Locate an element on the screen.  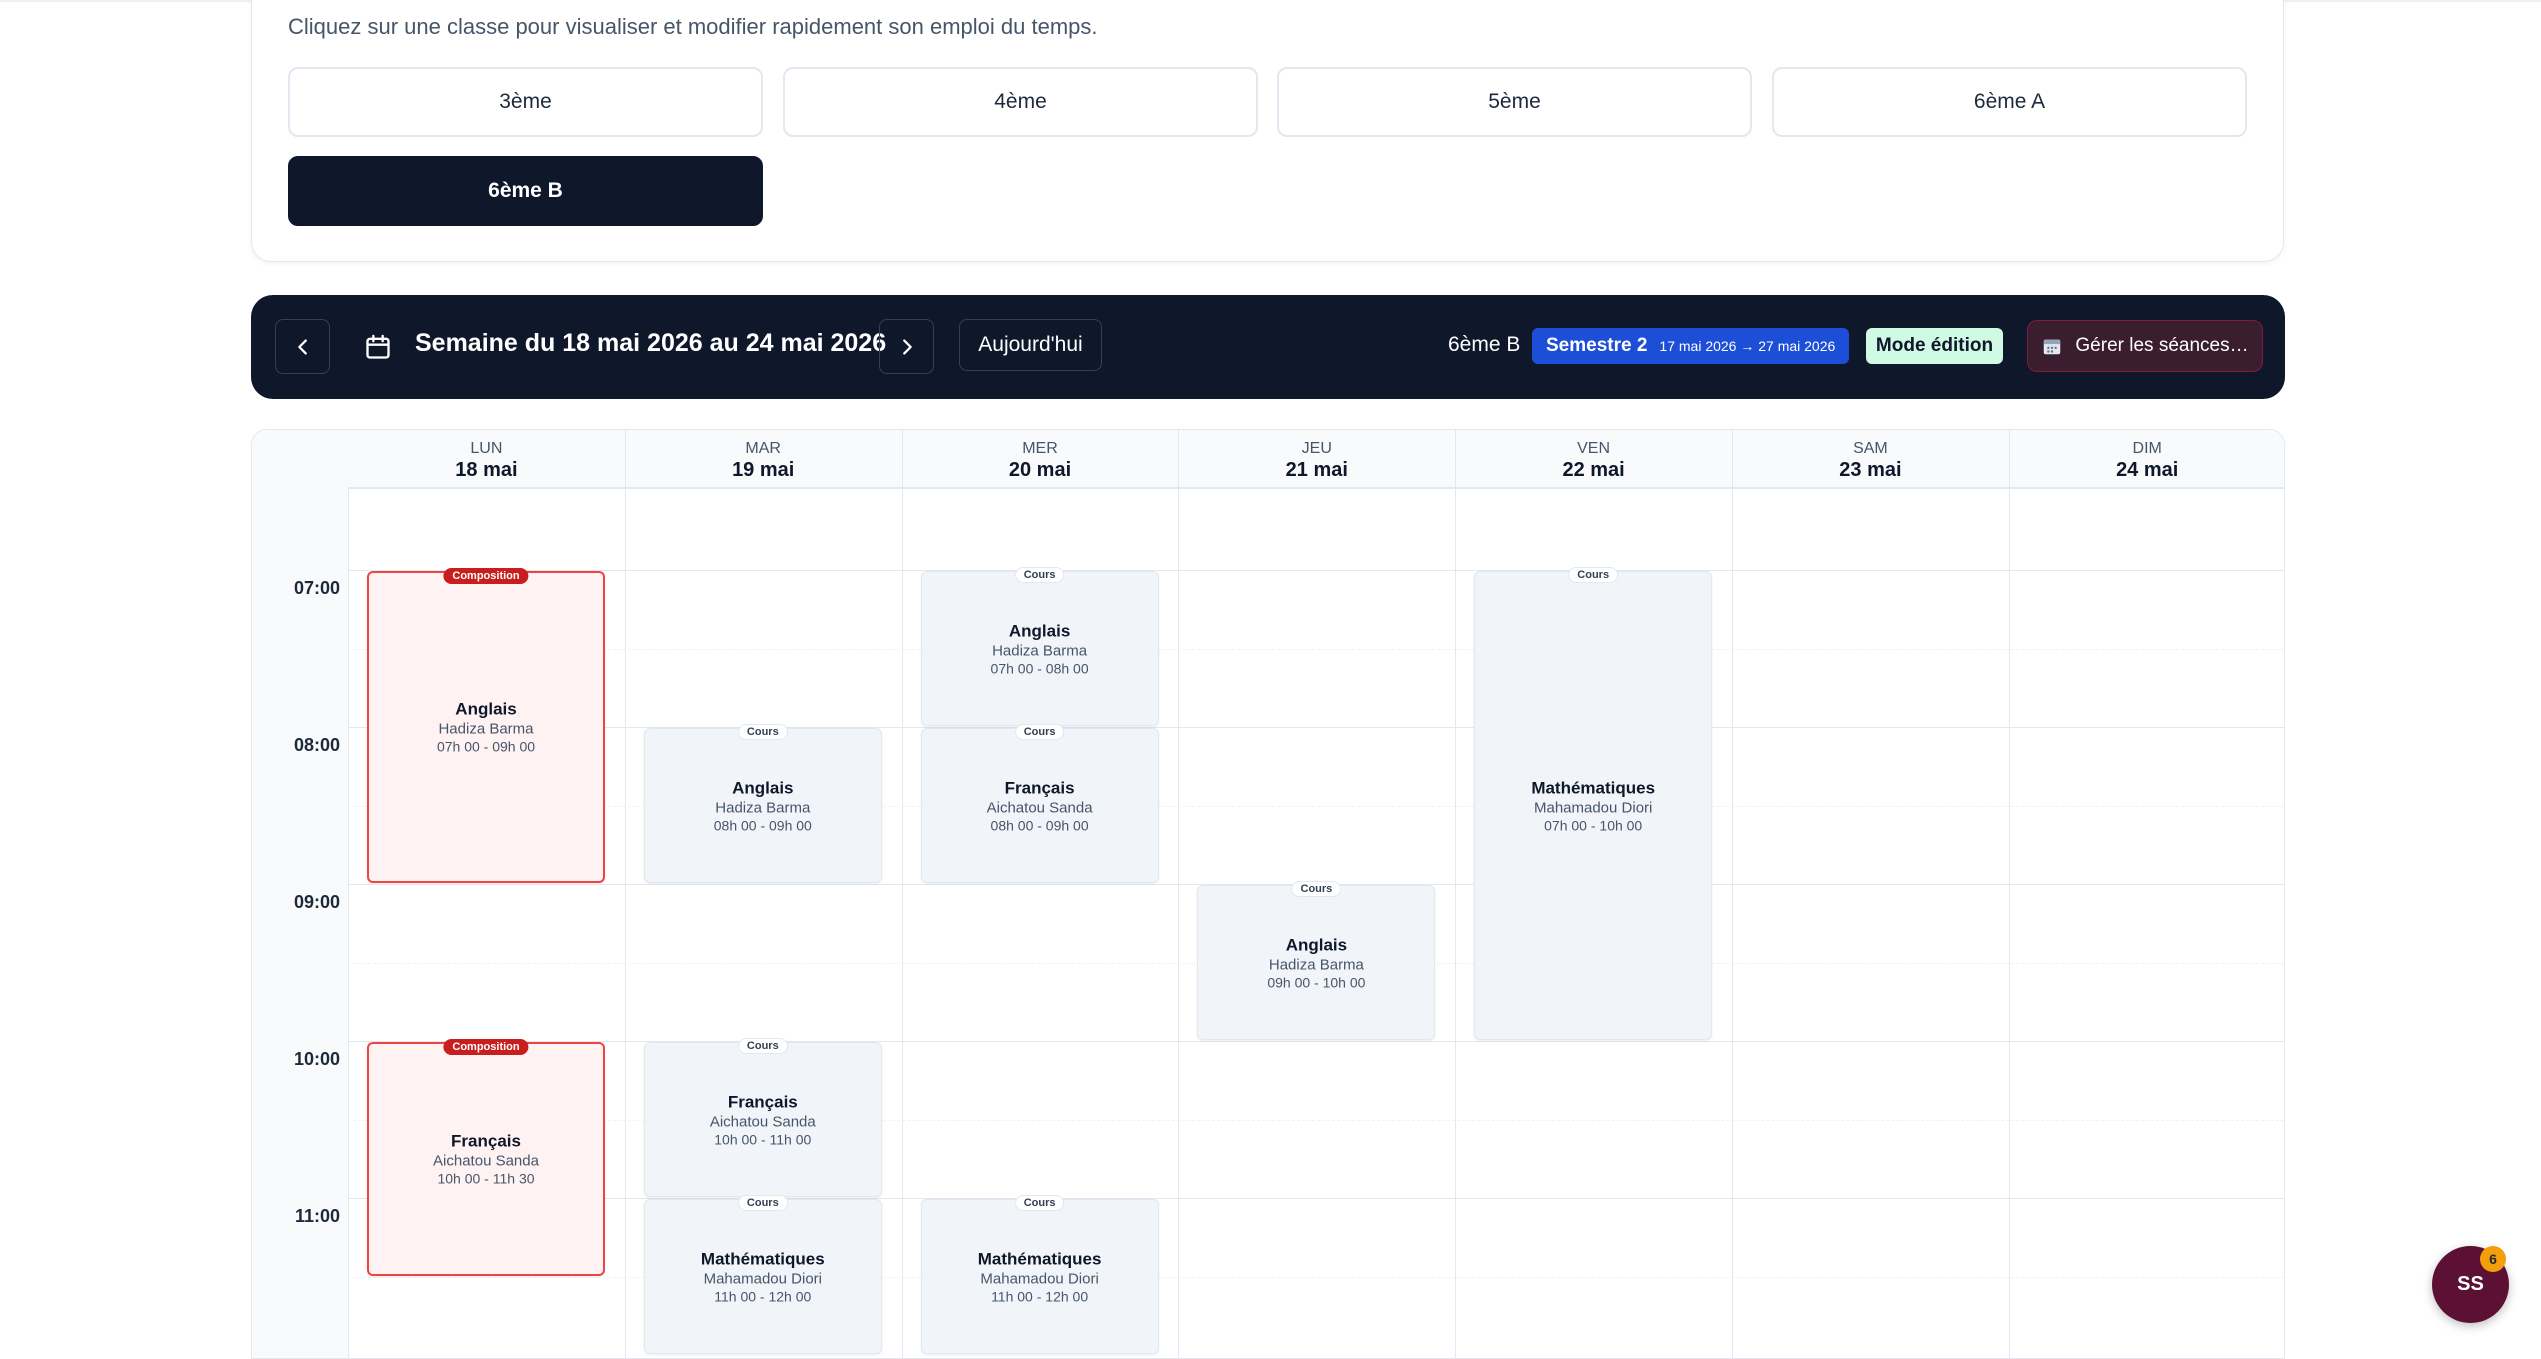
day-date: 18 mai is located at coordinates (486, 470).